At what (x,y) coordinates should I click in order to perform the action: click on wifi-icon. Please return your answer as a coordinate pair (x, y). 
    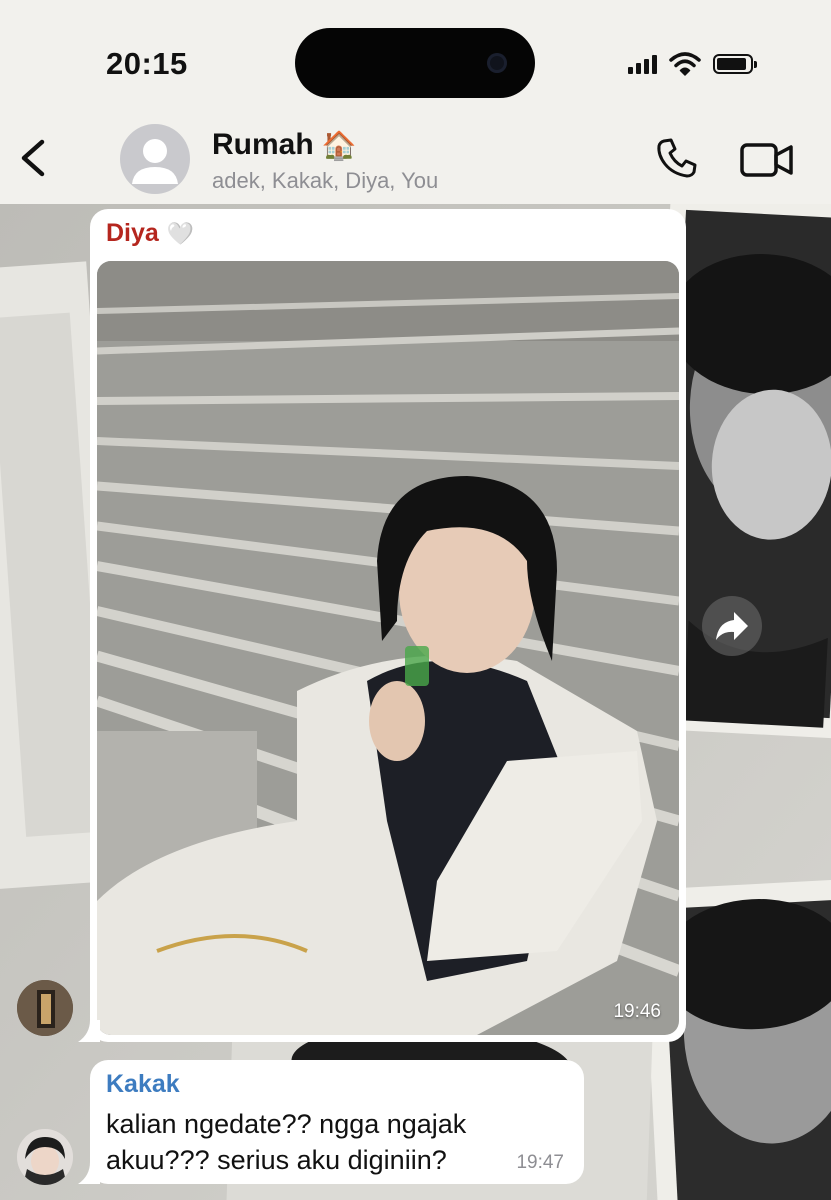
    Looking at the image, I should click on (685, 64).